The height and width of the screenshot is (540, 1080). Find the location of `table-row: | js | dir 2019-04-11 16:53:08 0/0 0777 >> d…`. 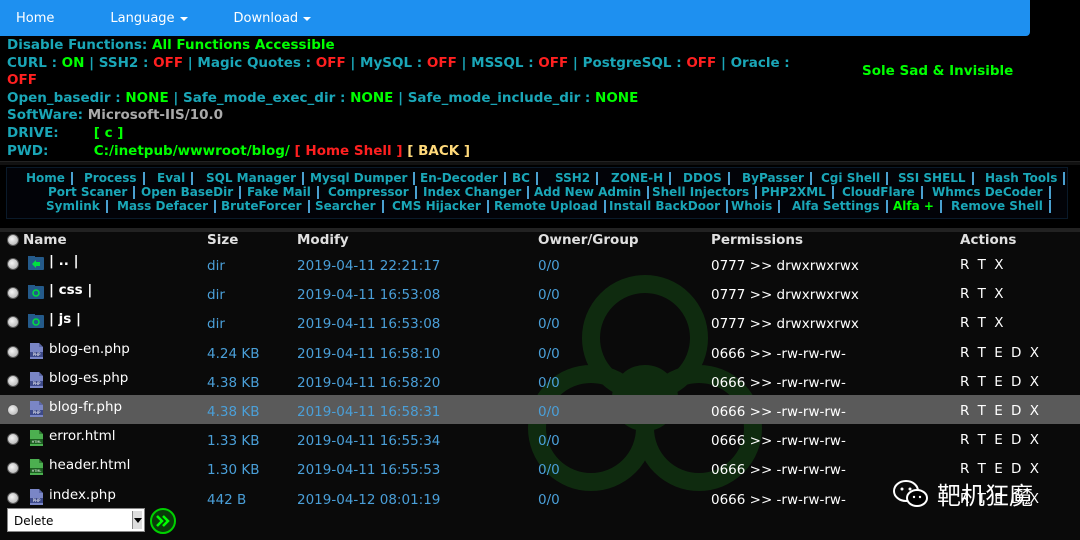

table-row: | js | dir 2019-04-11 16:53:08 0/0 0777 >> d… is located at coordinates (540, 321).